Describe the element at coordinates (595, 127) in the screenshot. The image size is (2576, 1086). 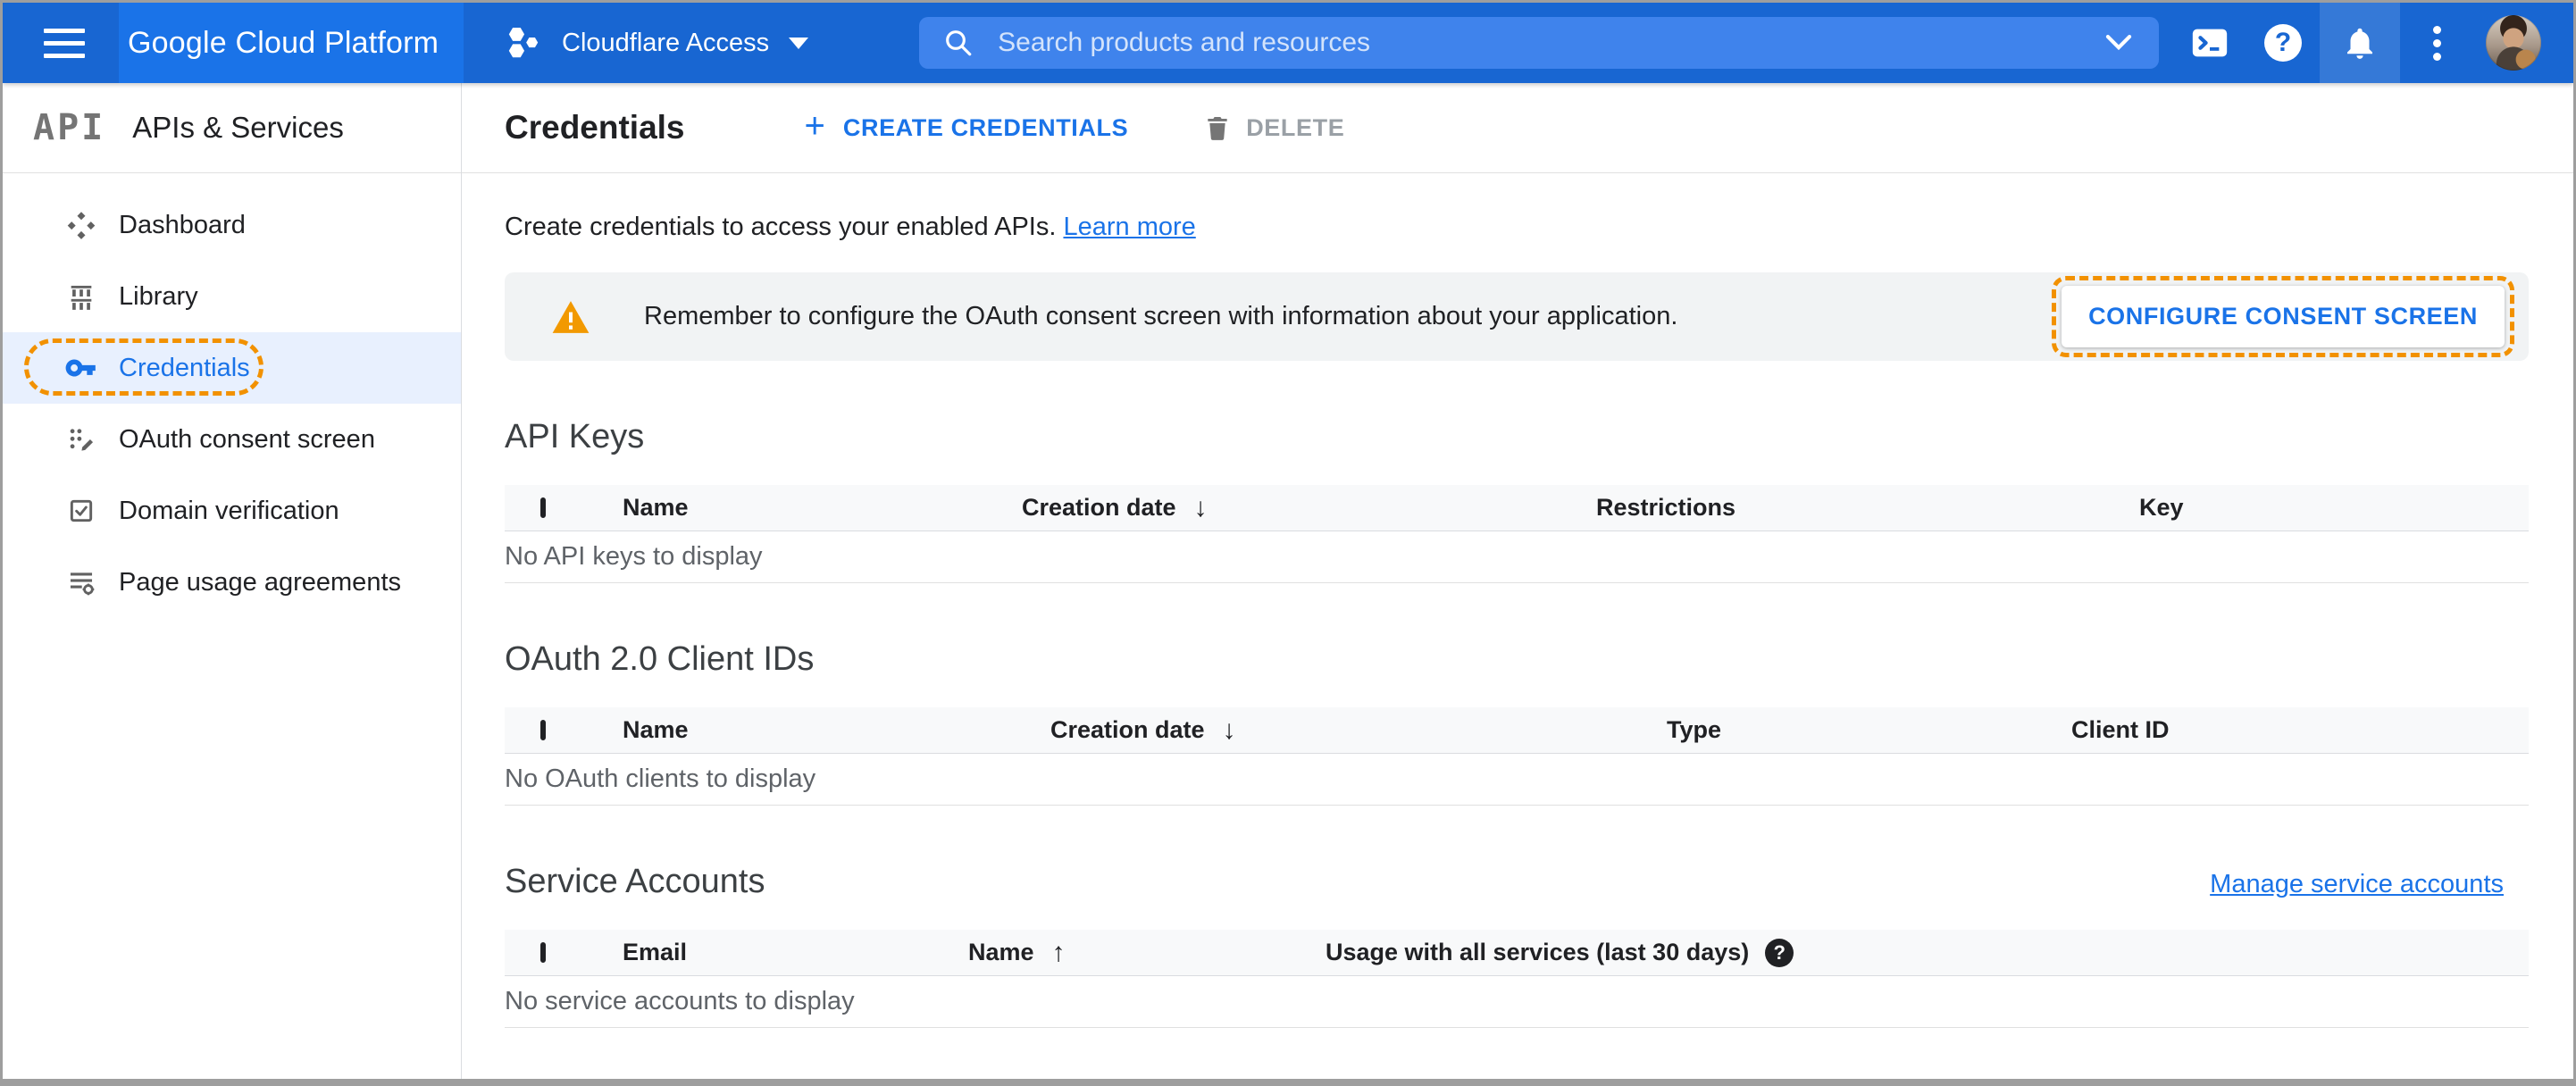
I see `page-title: Credentials` at that location.